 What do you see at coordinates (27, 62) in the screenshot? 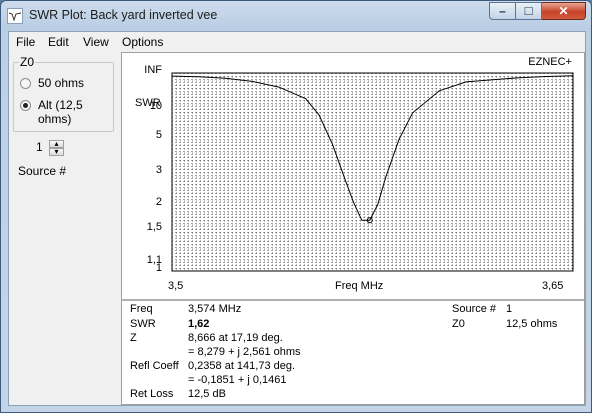
I see `z0-group-label: Z0` at bounding box center [27, 62].